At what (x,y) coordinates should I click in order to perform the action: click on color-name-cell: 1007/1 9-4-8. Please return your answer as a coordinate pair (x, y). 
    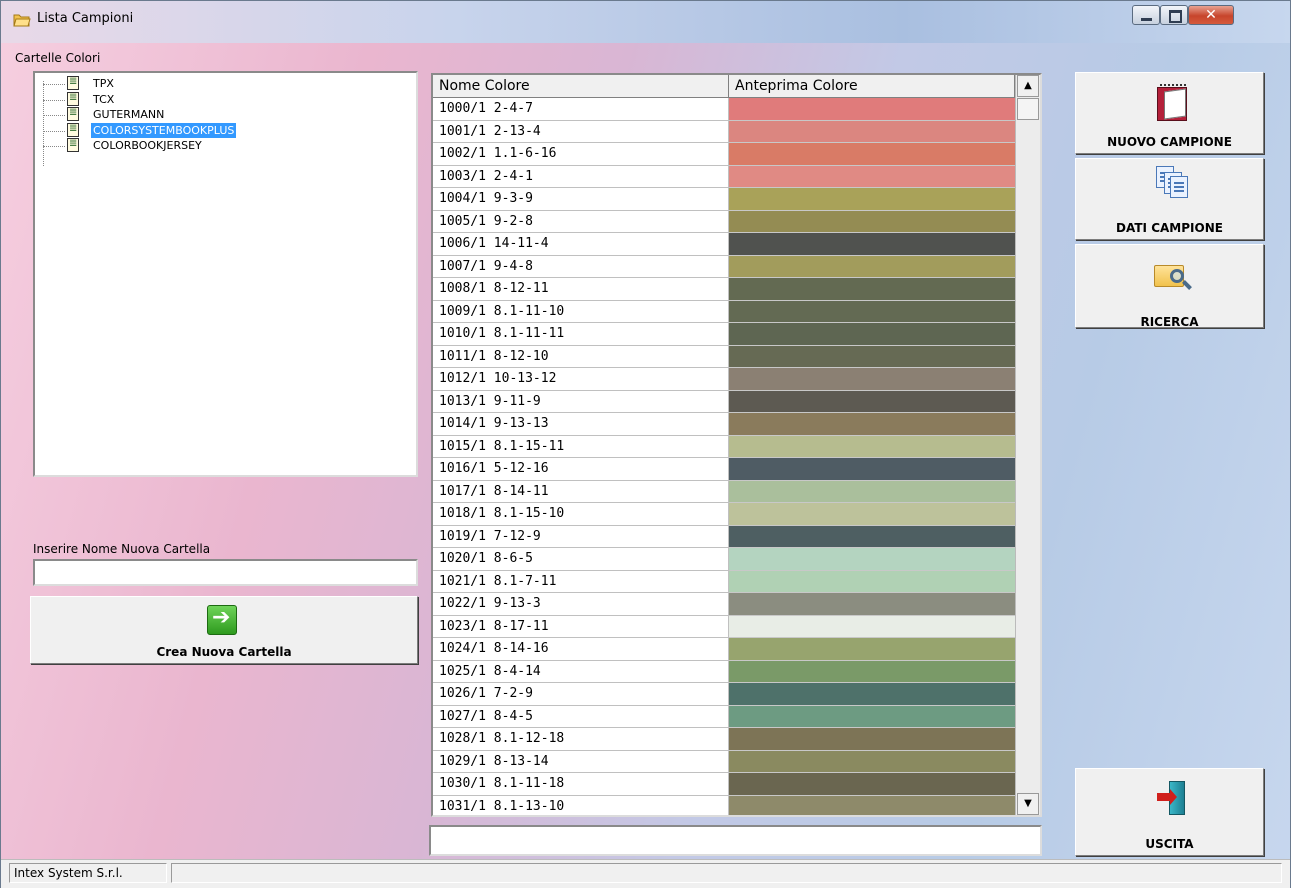
    Looking at the image, I should click on (581, 266).